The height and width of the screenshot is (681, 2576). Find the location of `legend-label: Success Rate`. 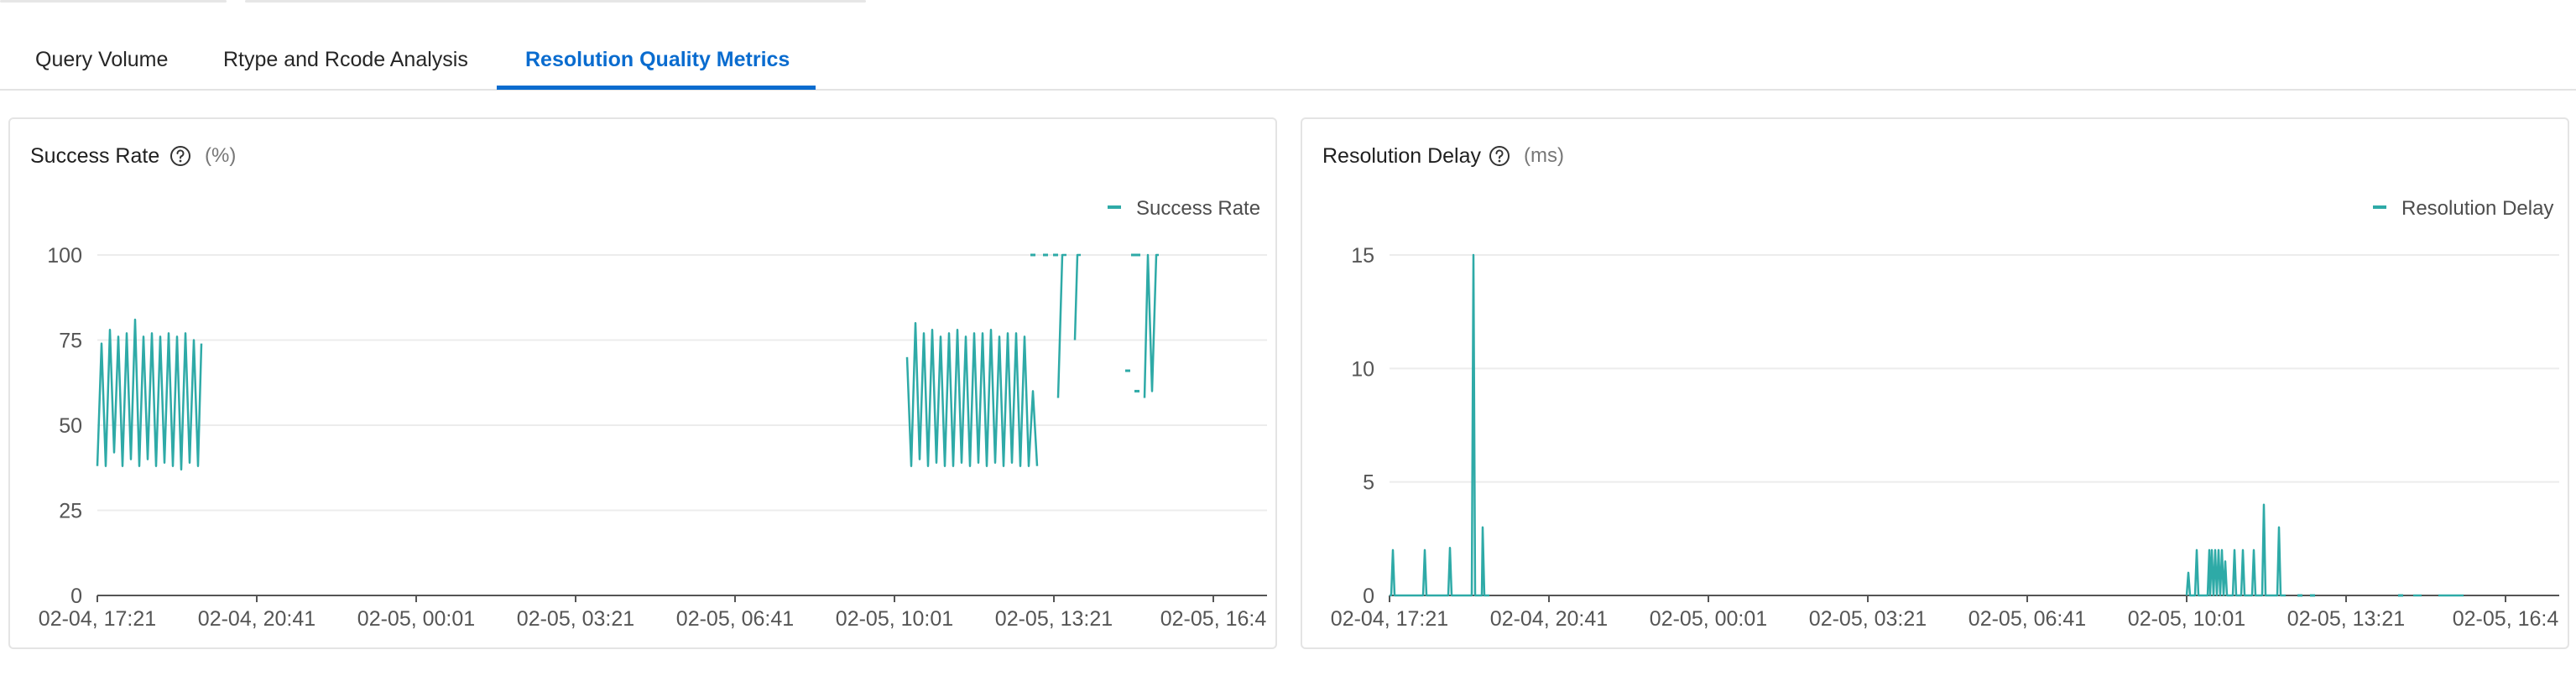

legend-label: Success Rate is located at coordinates (1198, 208).